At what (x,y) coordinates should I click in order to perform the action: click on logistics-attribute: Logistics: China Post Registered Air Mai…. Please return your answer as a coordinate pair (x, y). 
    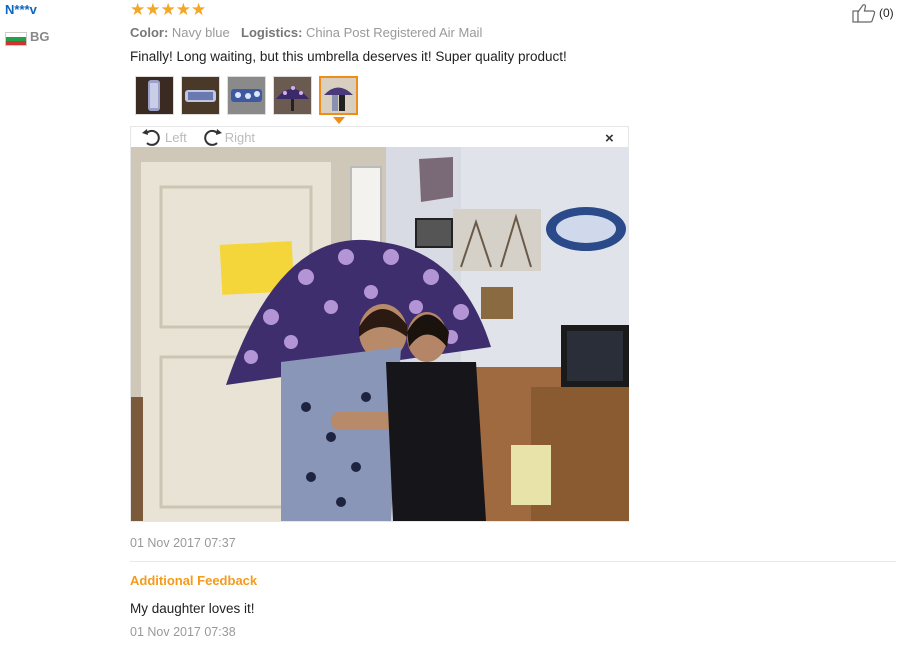
    Looking at the image, I should click on (361, 32).